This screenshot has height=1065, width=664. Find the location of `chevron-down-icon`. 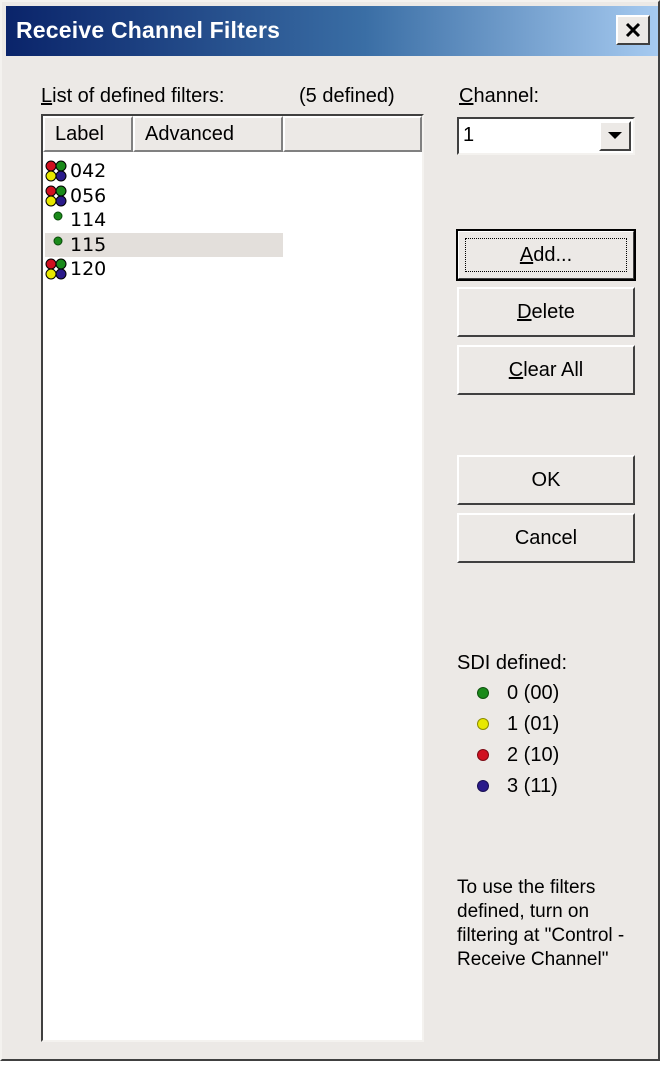

chevron-down-icon is located at coordinates (615, 135).